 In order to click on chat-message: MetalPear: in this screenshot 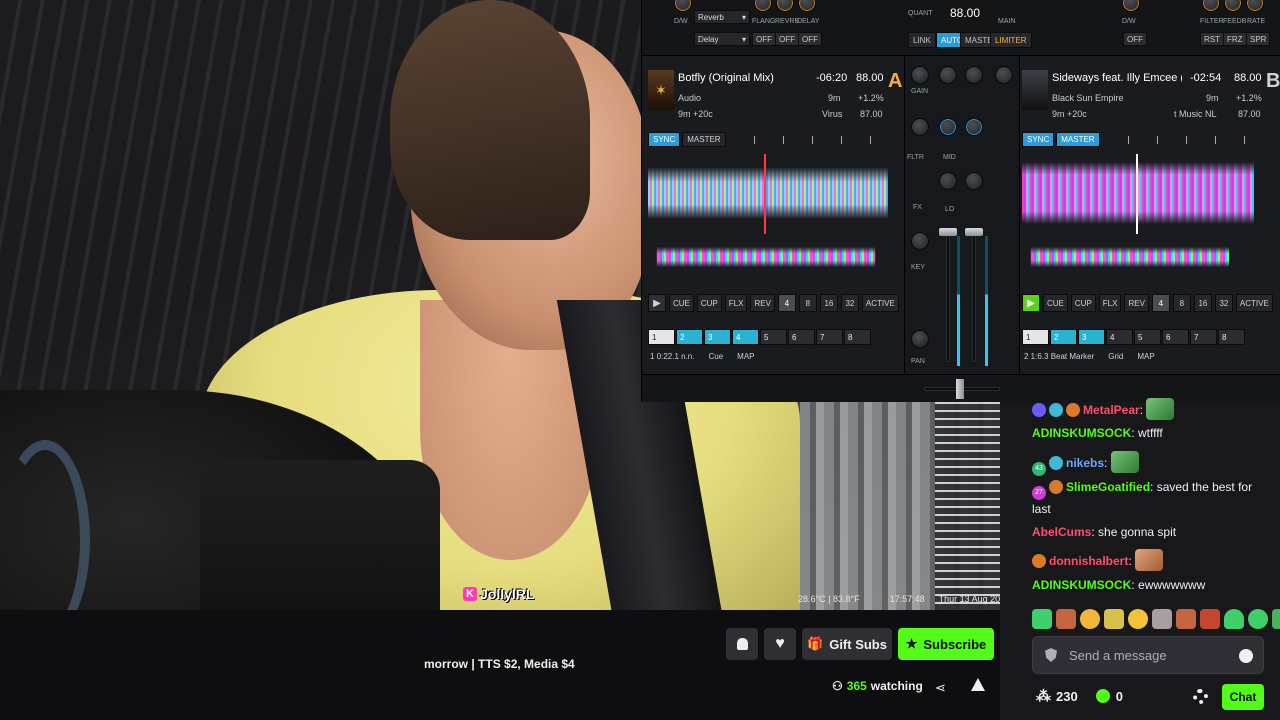, I will do `click(1147, 409)`.